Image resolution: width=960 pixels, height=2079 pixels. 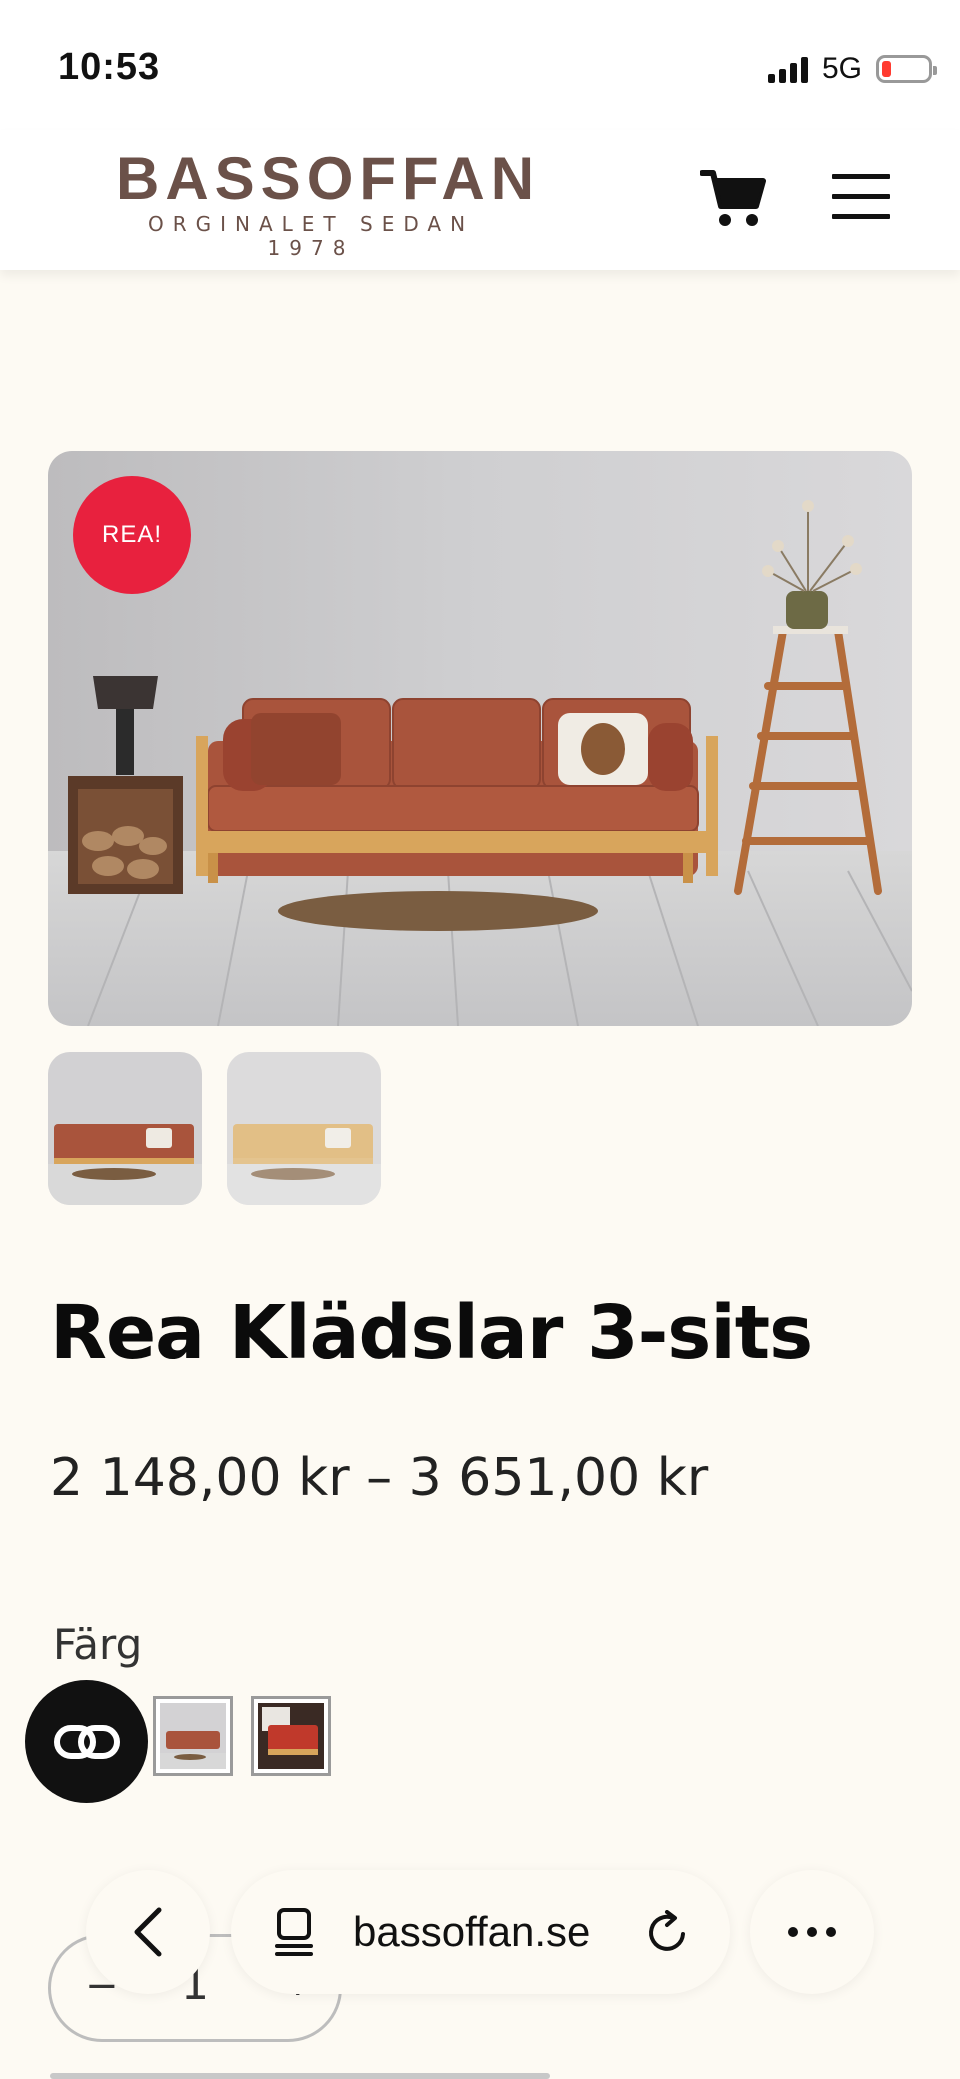 What do you see at coordinates (98, 1644) in the screenshot?
I see `color-label: Färg` at bounding box center [98, 1644].